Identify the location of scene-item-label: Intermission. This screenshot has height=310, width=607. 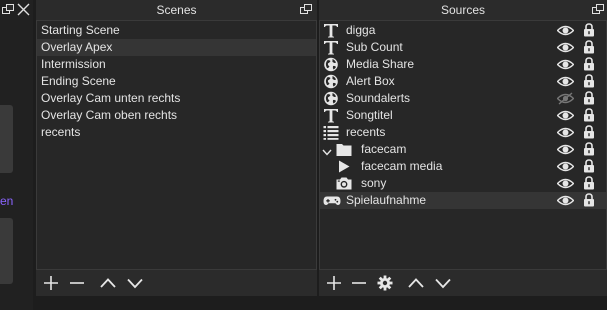
(73, 64).